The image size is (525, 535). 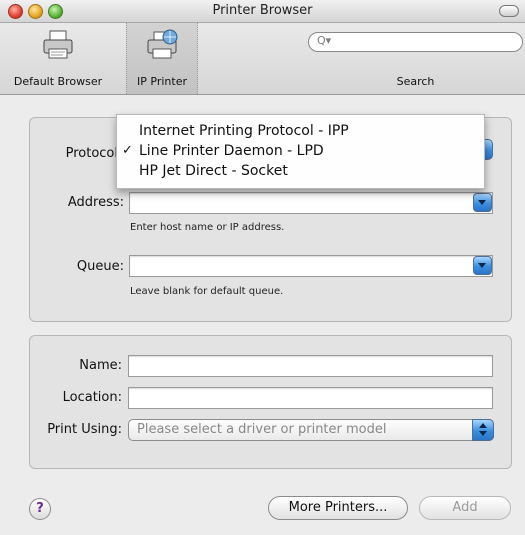 What do you see at coordinates (311, 203) in the screenshot?
I see `address-input` at bounding box center [311, 203].